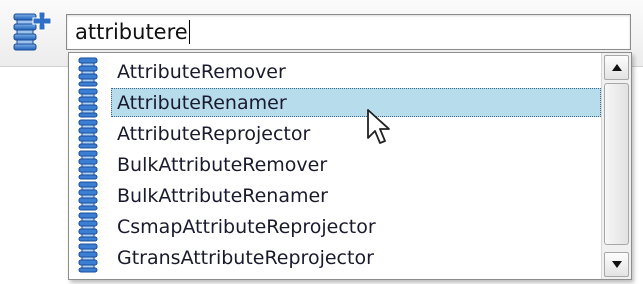 The width and height of the screenshot is (643, 284). I want to click on arrow-up-icon, so click(617, 67).